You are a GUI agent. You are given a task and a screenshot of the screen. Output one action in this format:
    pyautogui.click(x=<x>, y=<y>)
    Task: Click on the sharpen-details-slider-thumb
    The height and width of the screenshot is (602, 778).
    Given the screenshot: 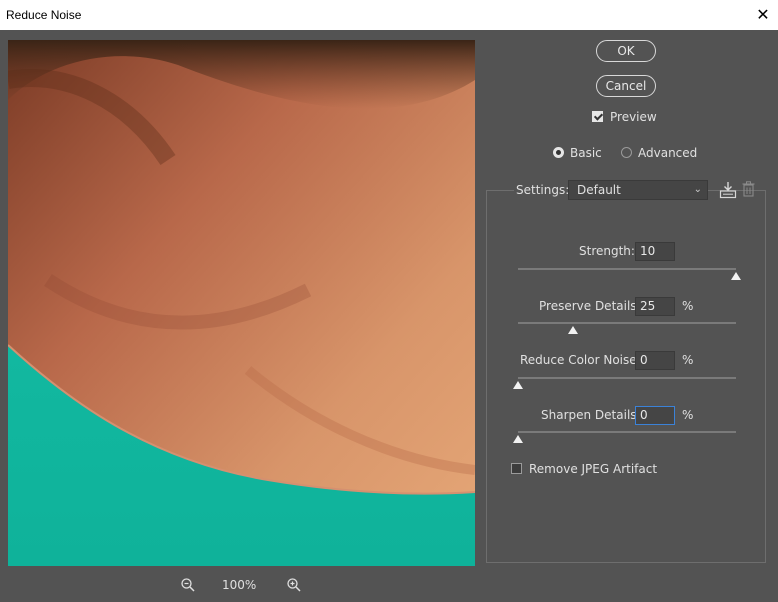 What is the action you would take?
    pyautogui.click(x=518, y=439)
    